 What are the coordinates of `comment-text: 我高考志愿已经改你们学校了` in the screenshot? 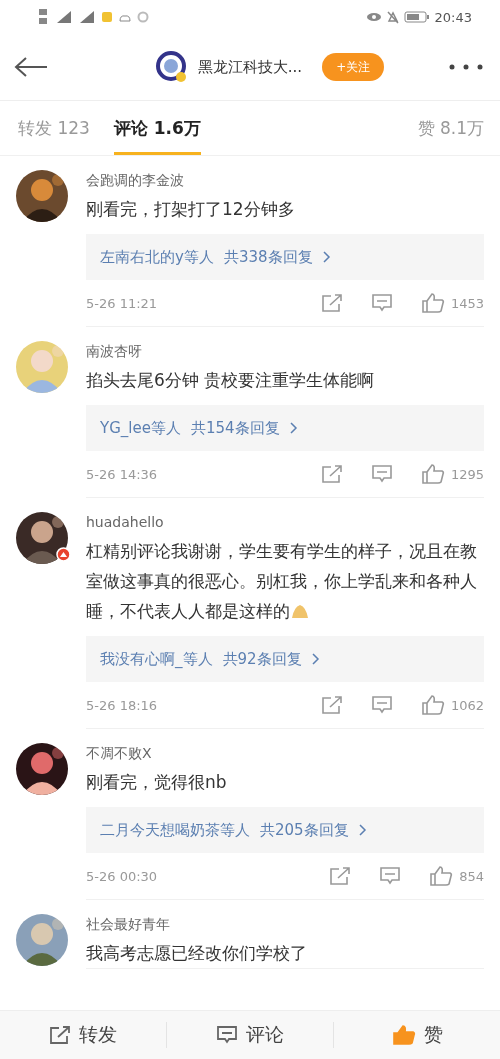 It's located at (196, 953).